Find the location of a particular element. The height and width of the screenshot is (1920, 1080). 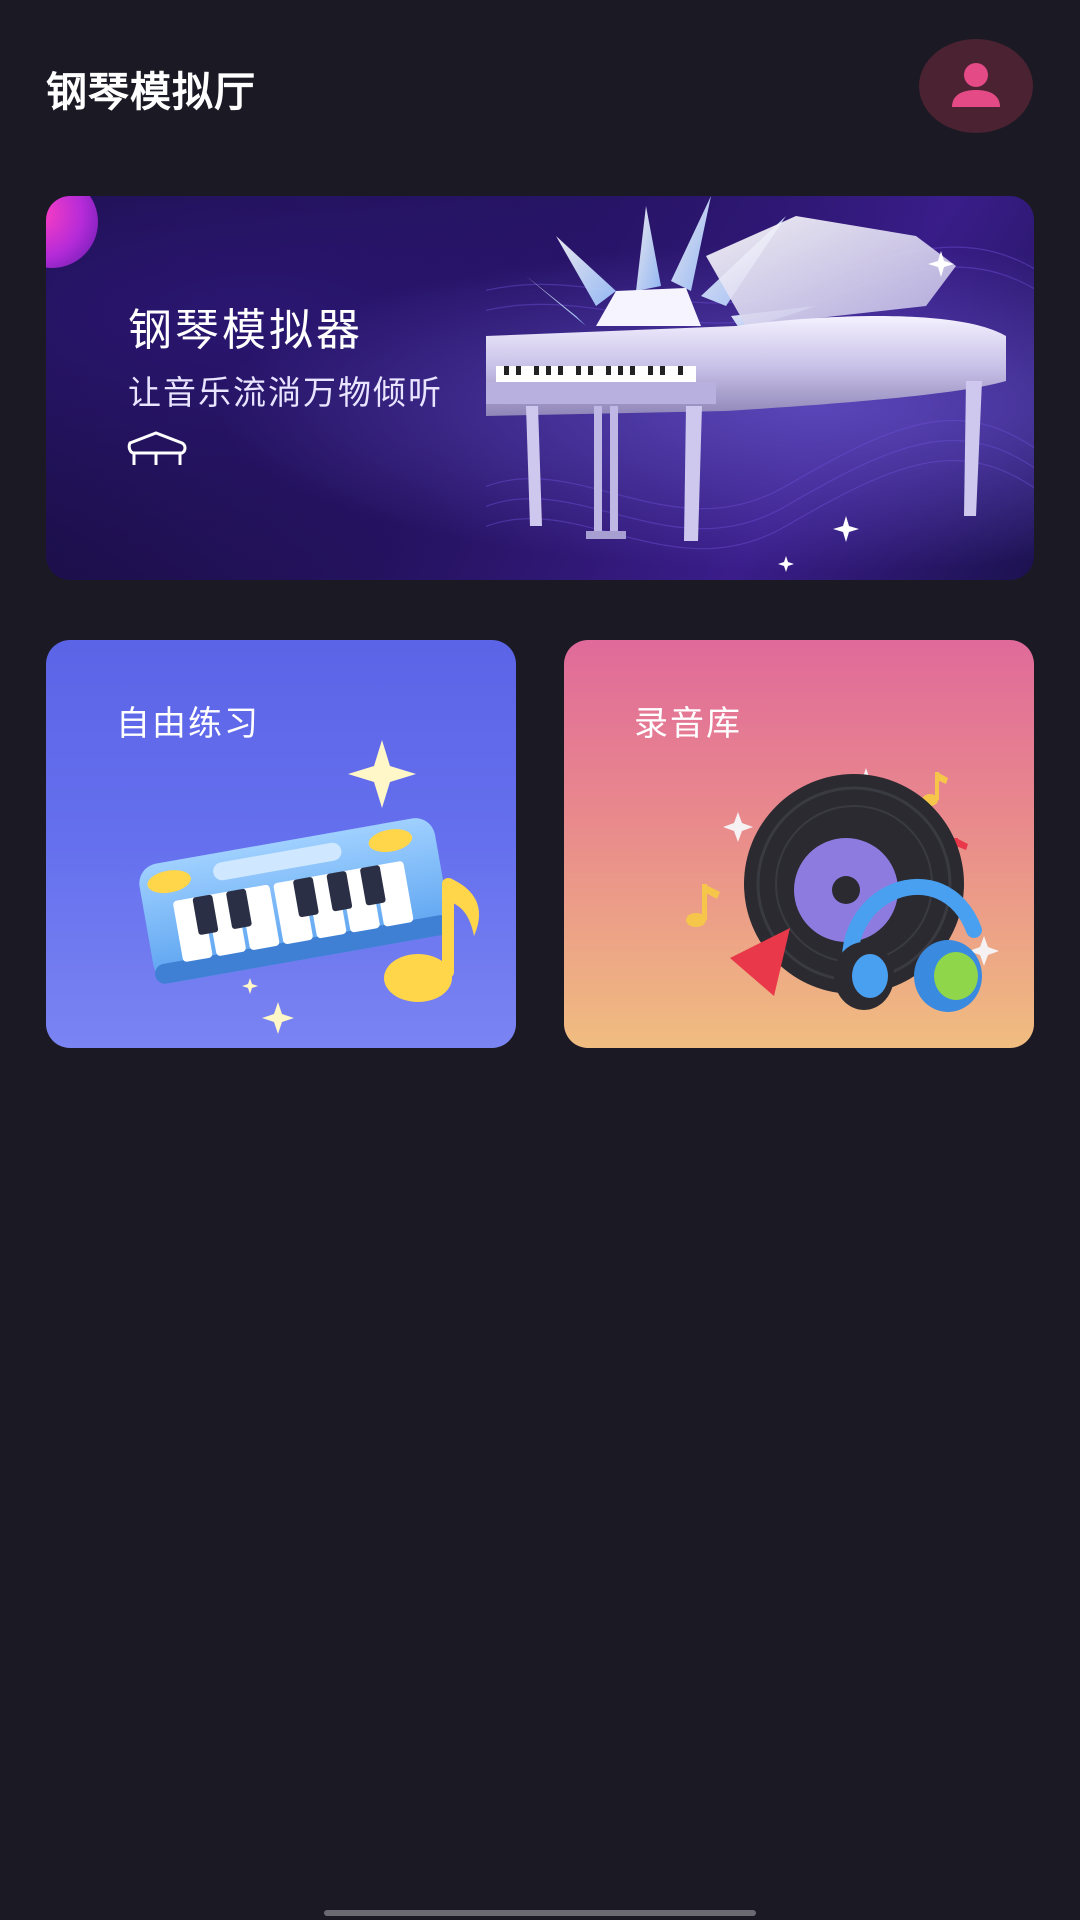

home-indicator is located at coordinates (540, 1913).